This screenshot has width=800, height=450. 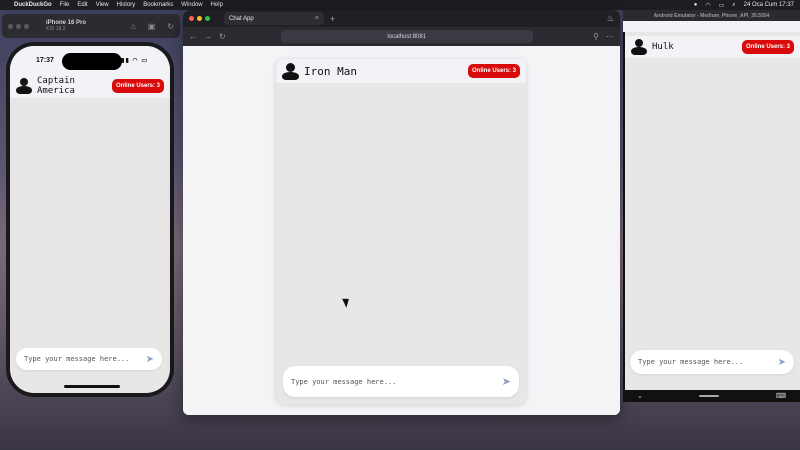 What do you see at coordinates (274, 18) in the screenshot?
I see `tab-chat-app: Chat App ×` at bounding box center [274, 18].